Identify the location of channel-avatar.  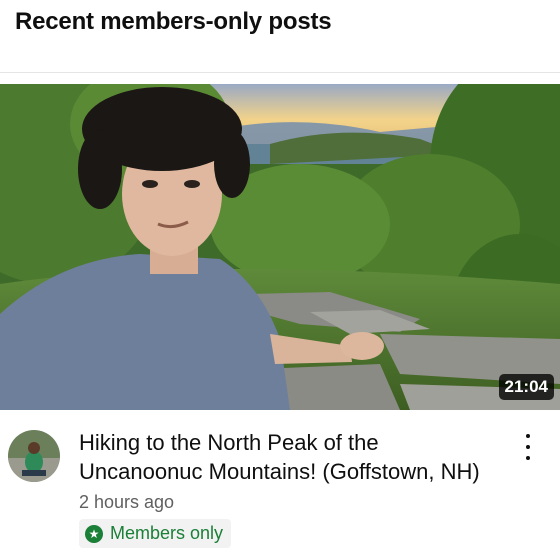
(34, 456).